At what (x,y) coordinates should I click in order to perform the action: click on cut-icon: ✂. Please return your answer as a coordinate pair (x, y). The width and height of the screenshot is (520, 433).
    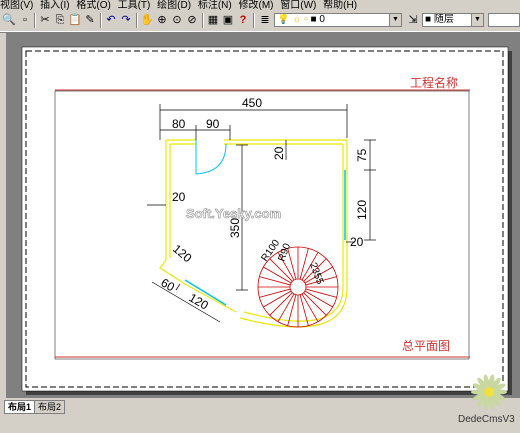
    Looking at the image, I should click on (45, 20).